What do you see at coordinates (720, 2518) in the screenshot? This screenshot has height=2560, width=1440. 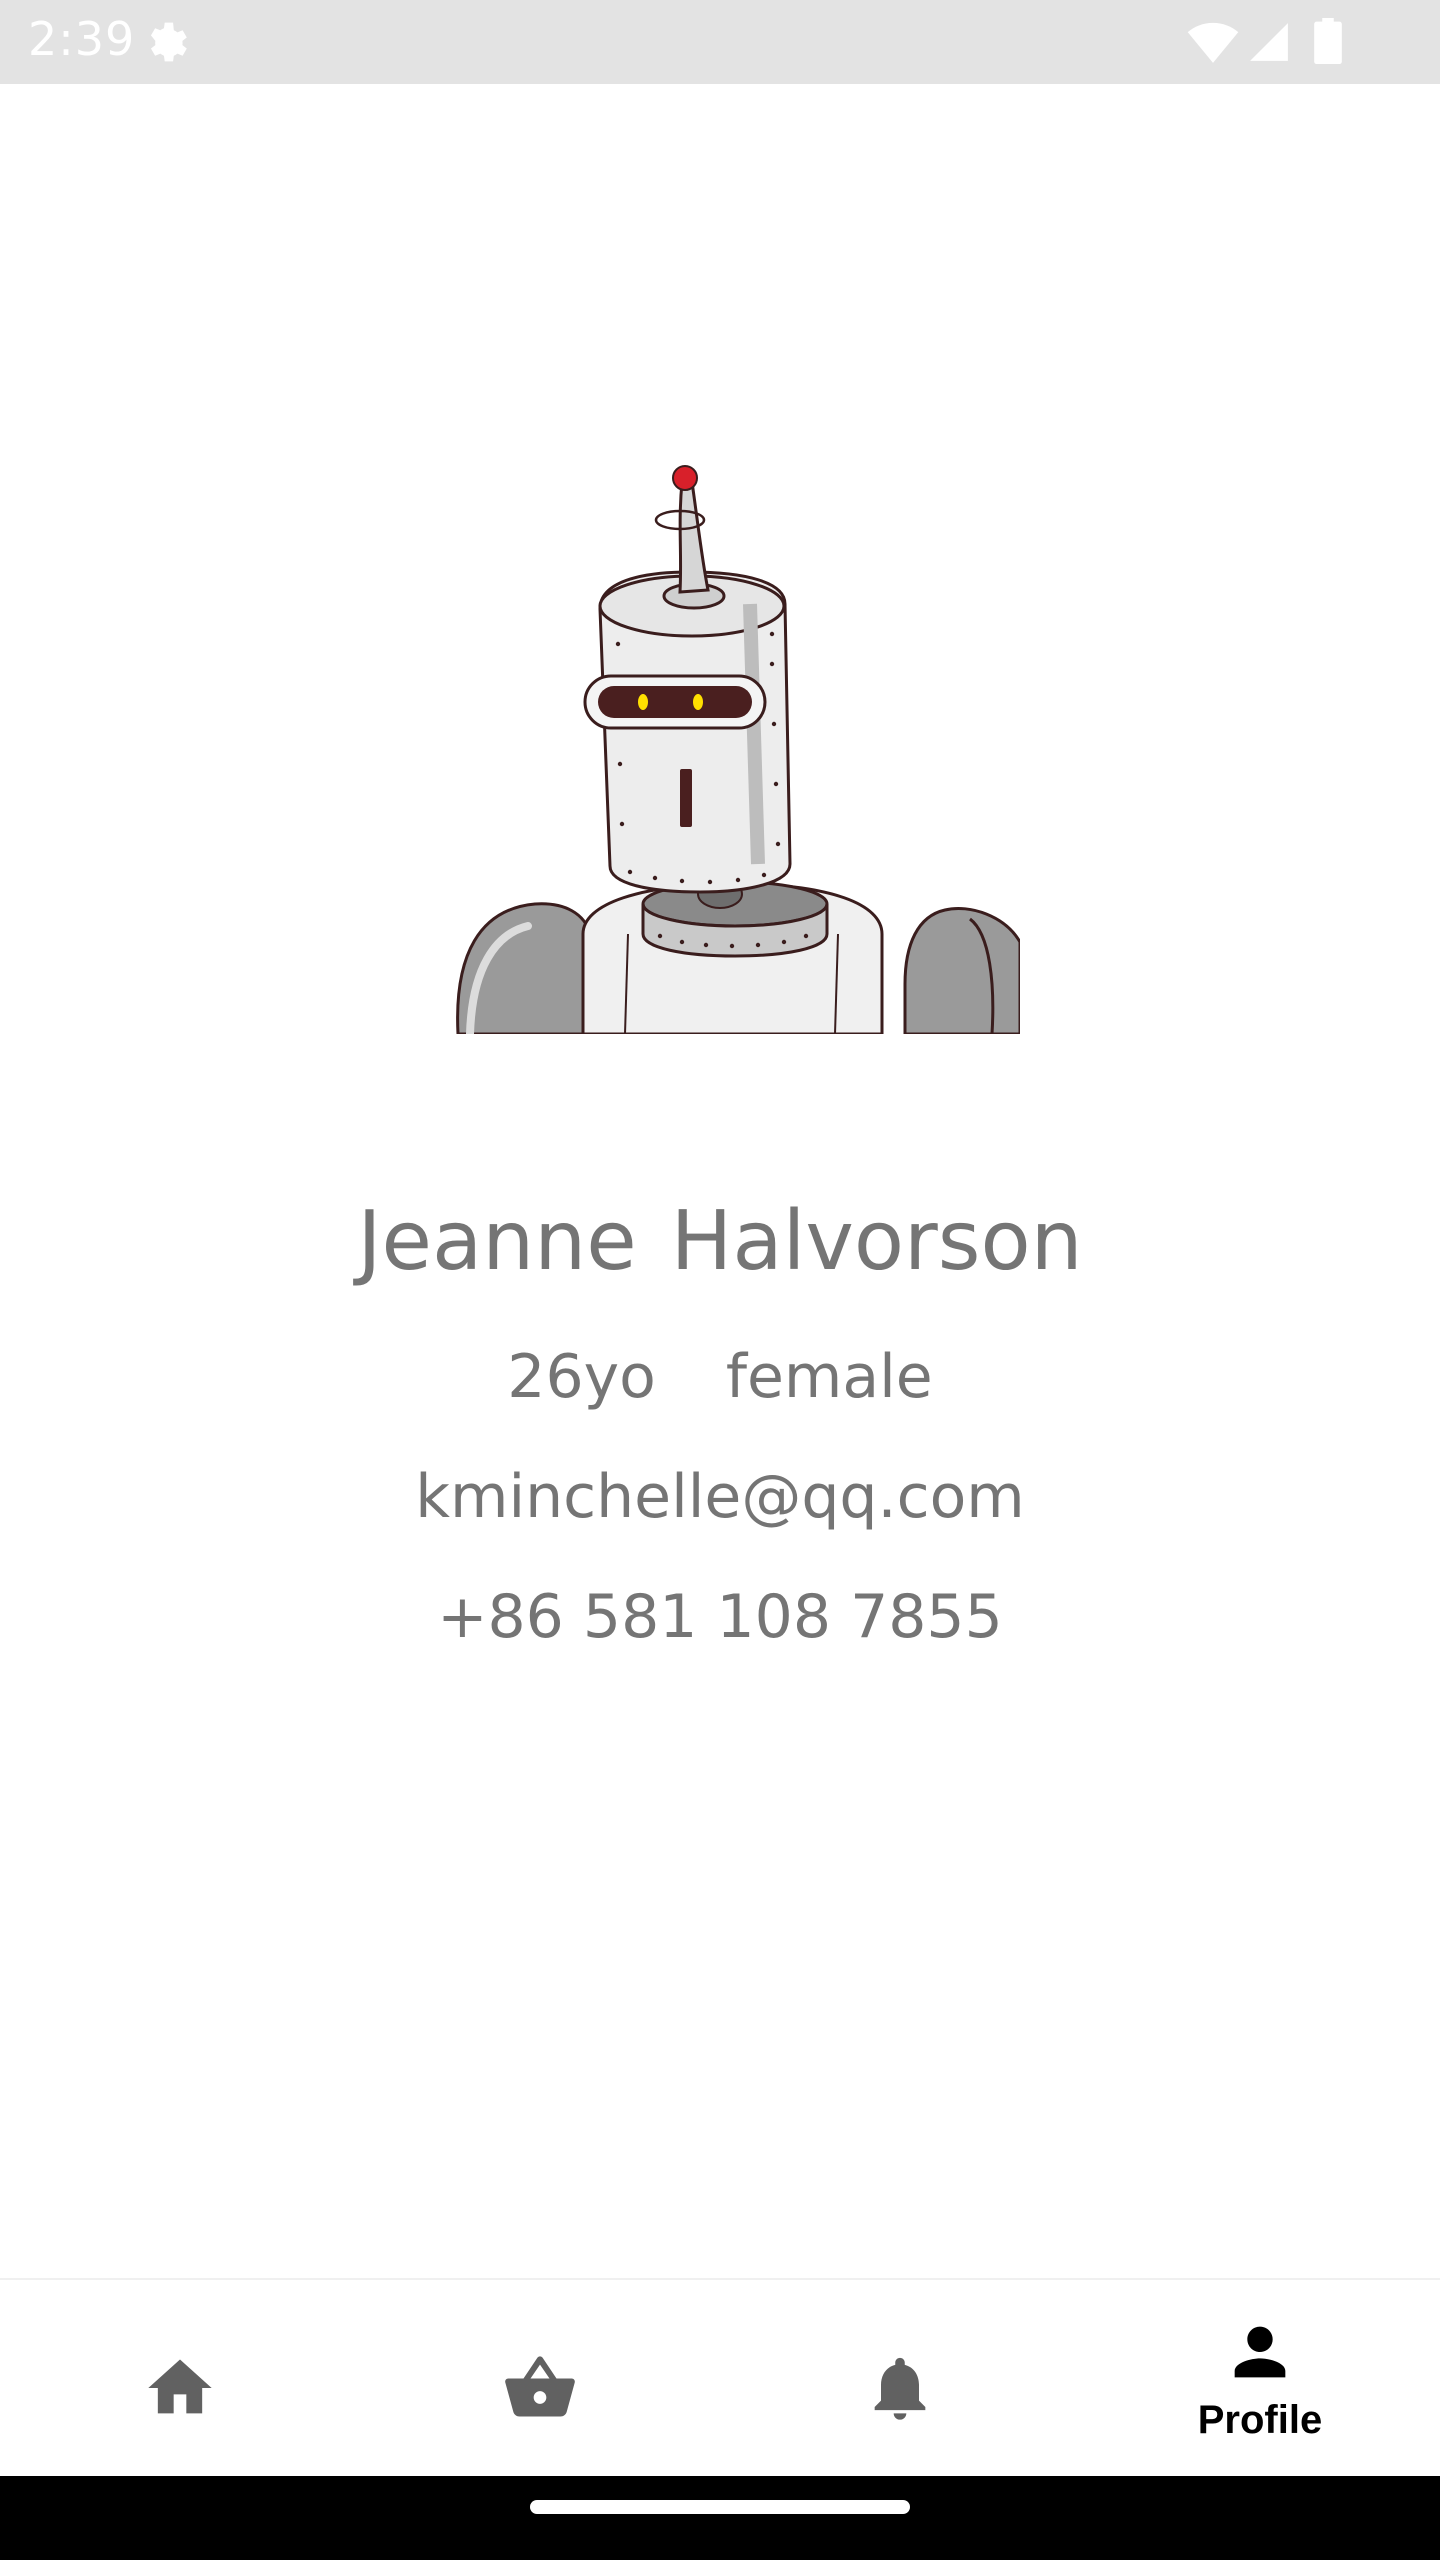 I see `system-nav-bar` at bounding box center [720, 2518].